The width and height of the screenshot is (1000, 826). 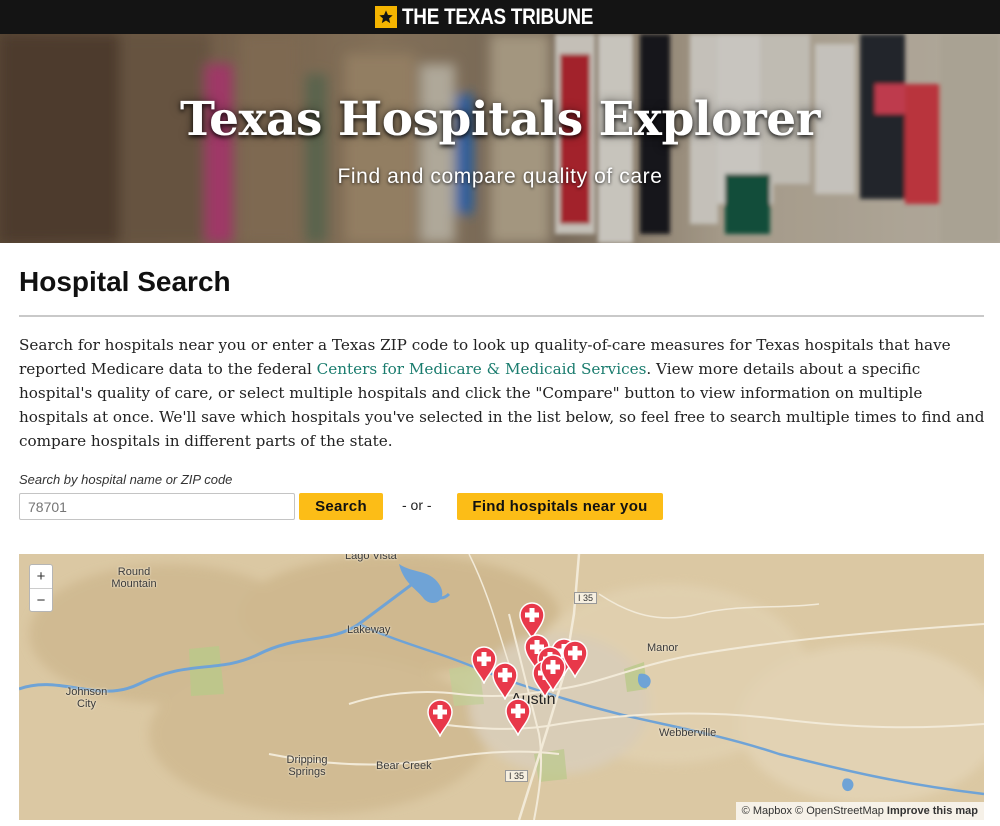 What do you see at coordinates (482, 369) in the screenshot?
I see `cms-link: Centers for Medicare & Medicaid Services` at bounding box center [482, 369].